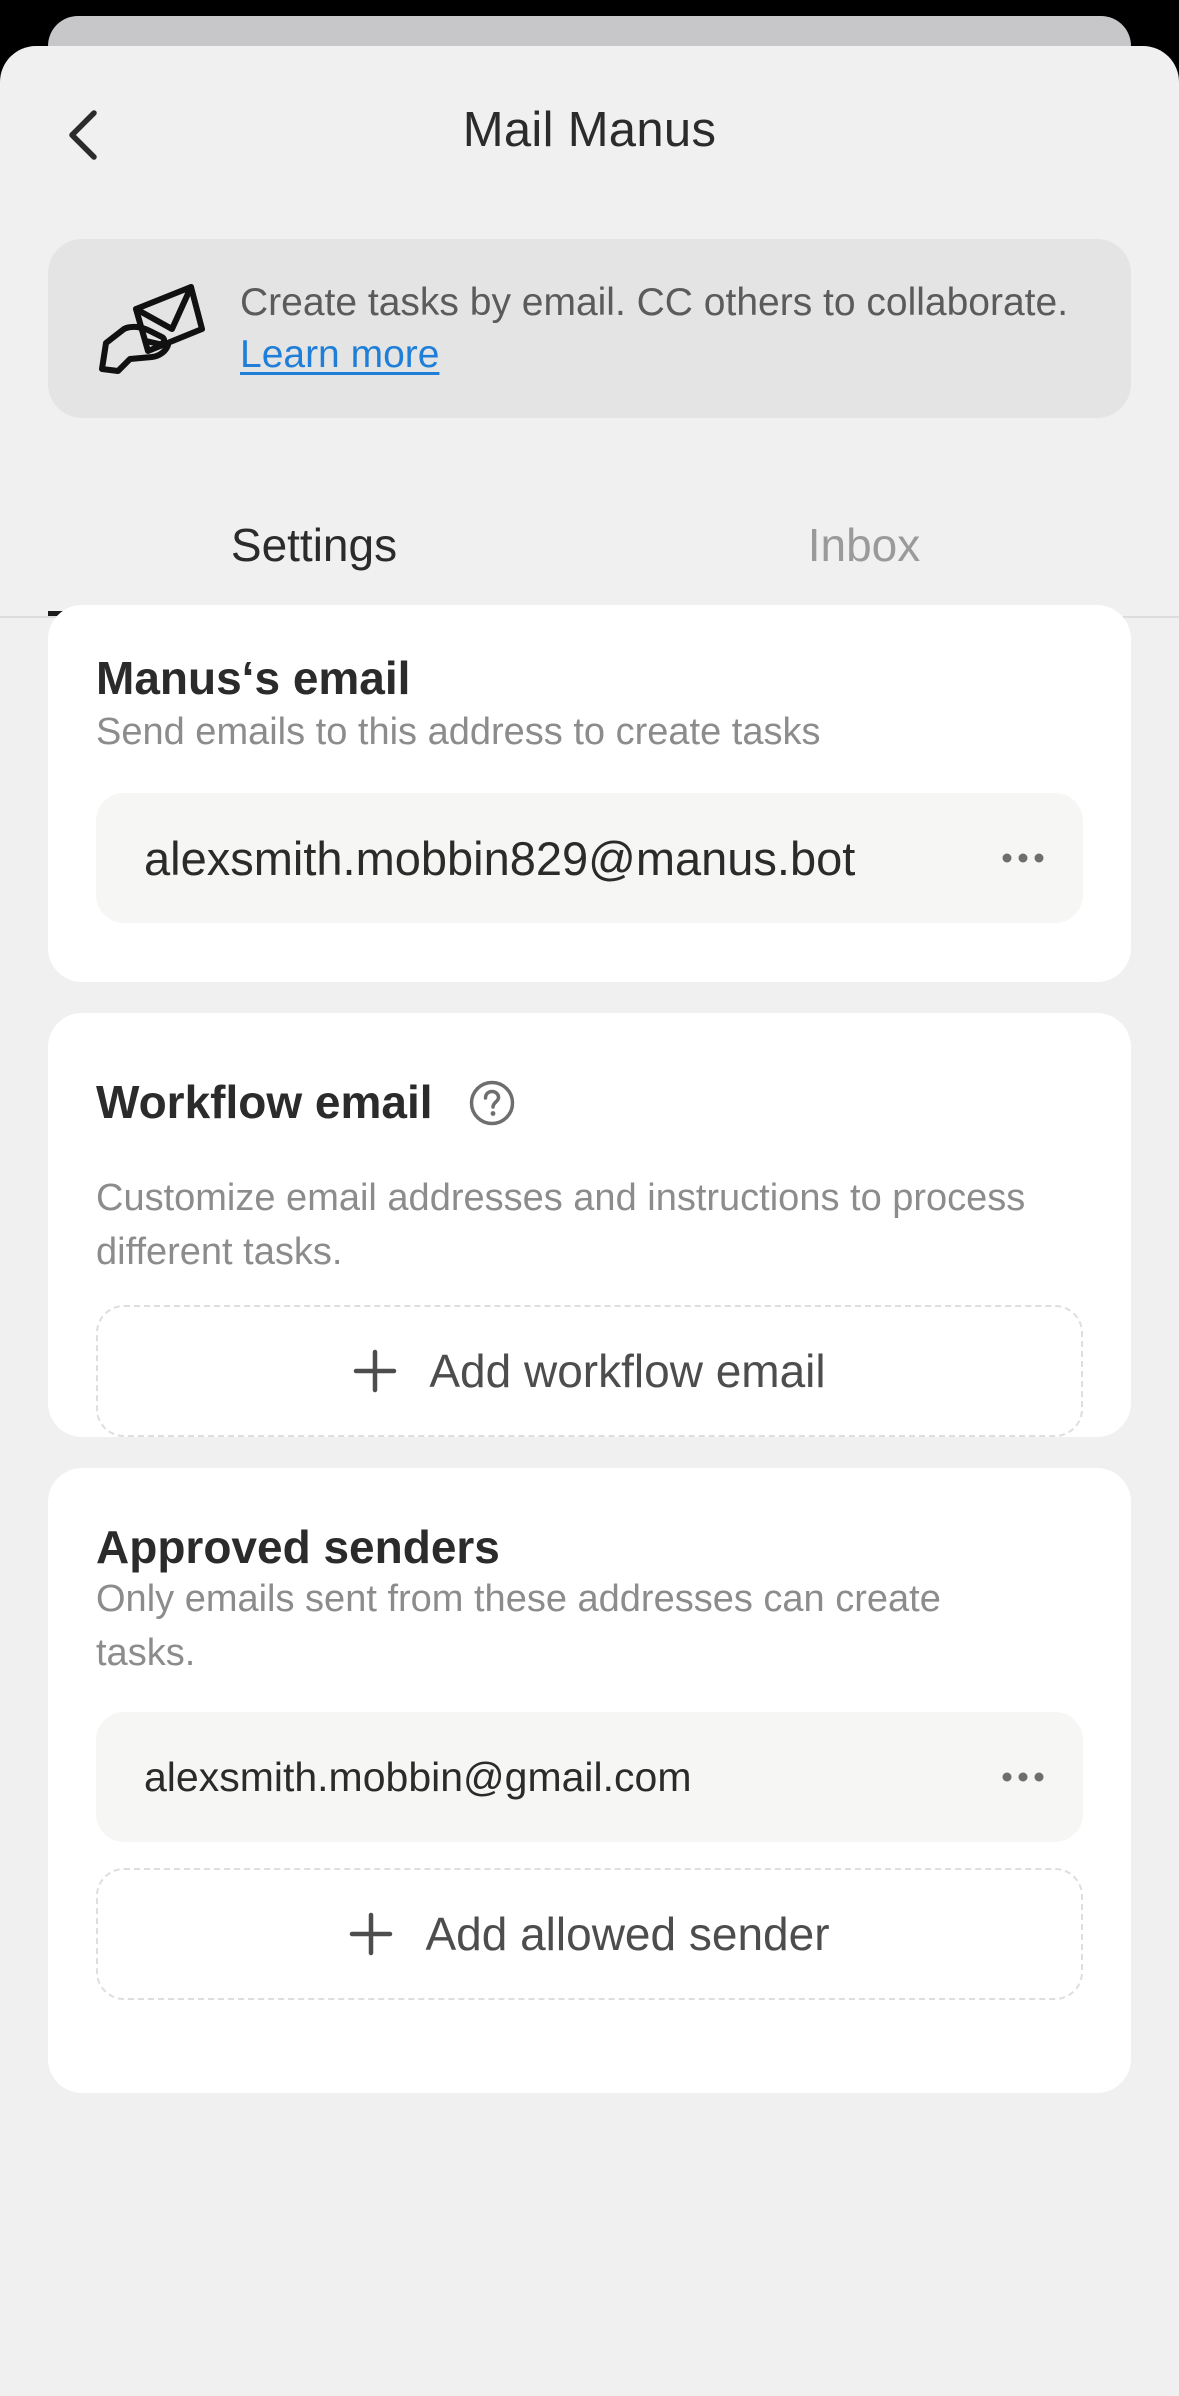 The image size is (1179, 2396). Describe the element at coordinates (314, 546) in the screenshot. I see `tab-settings: Settings` at that location.